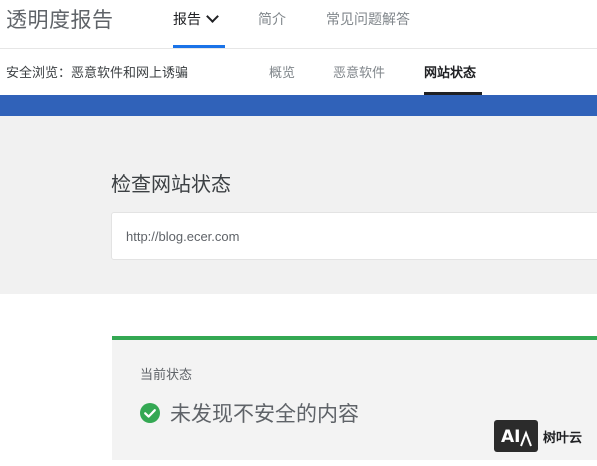 The width and height of the screenshot is (597, 466). I want to click on nav-about: 简介, so click(272, 19).